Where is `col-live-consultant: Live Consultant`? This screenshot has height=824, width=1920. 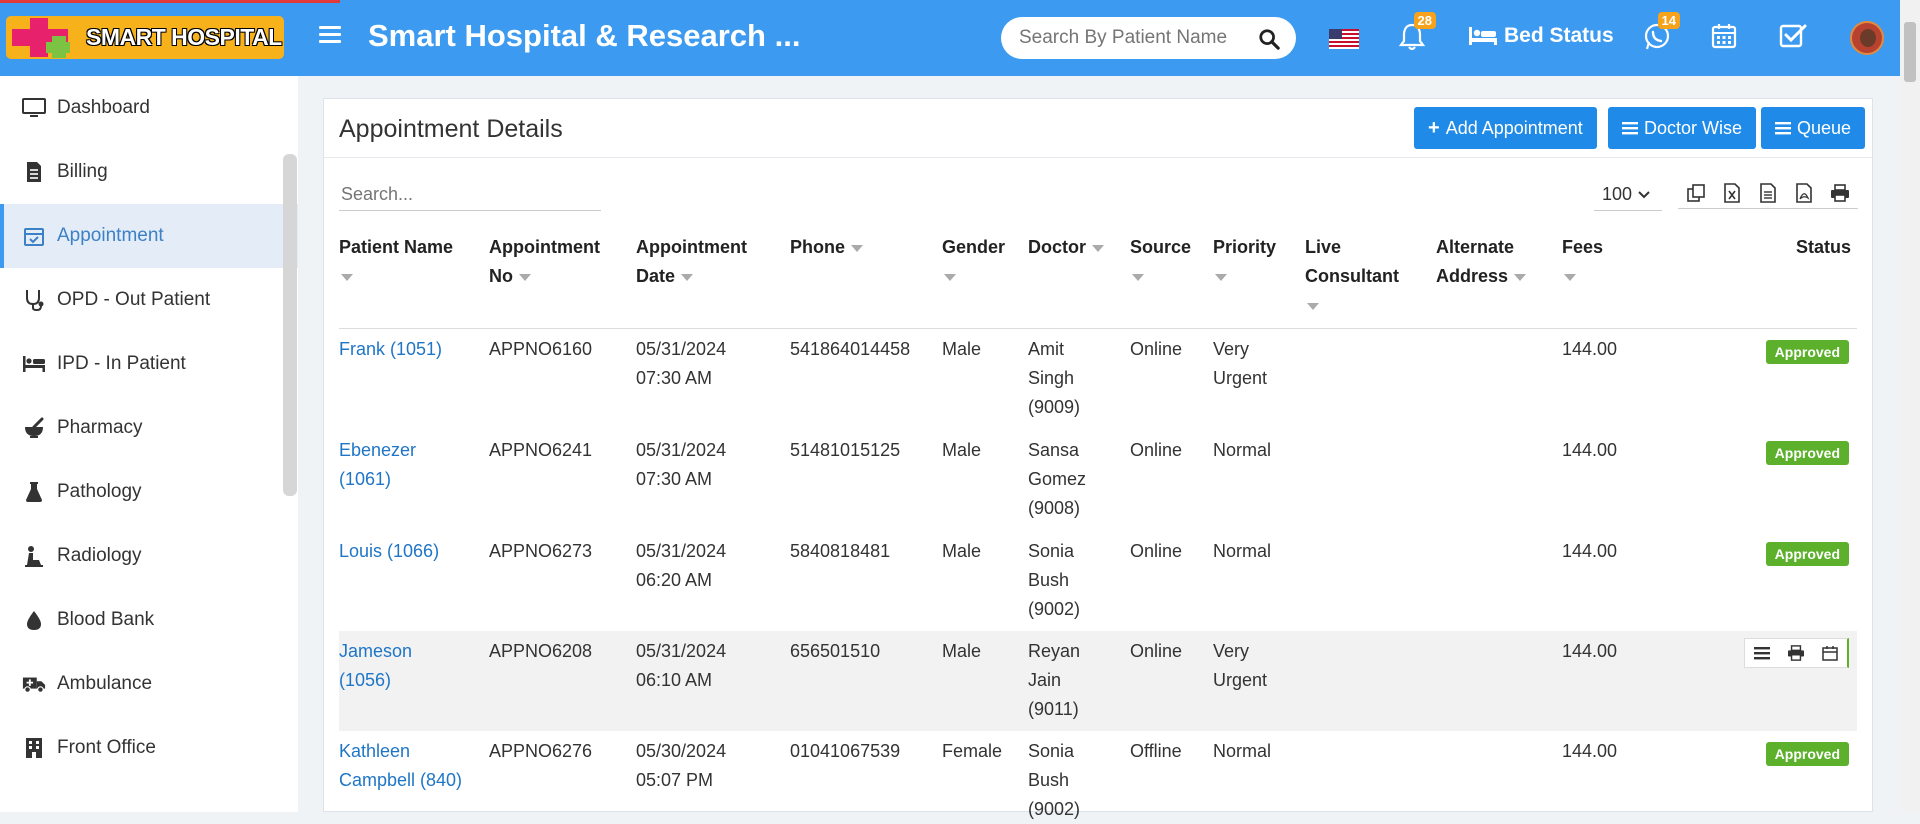
col-live-consultant: Live Consultant is located at coordinates (1352, 276).